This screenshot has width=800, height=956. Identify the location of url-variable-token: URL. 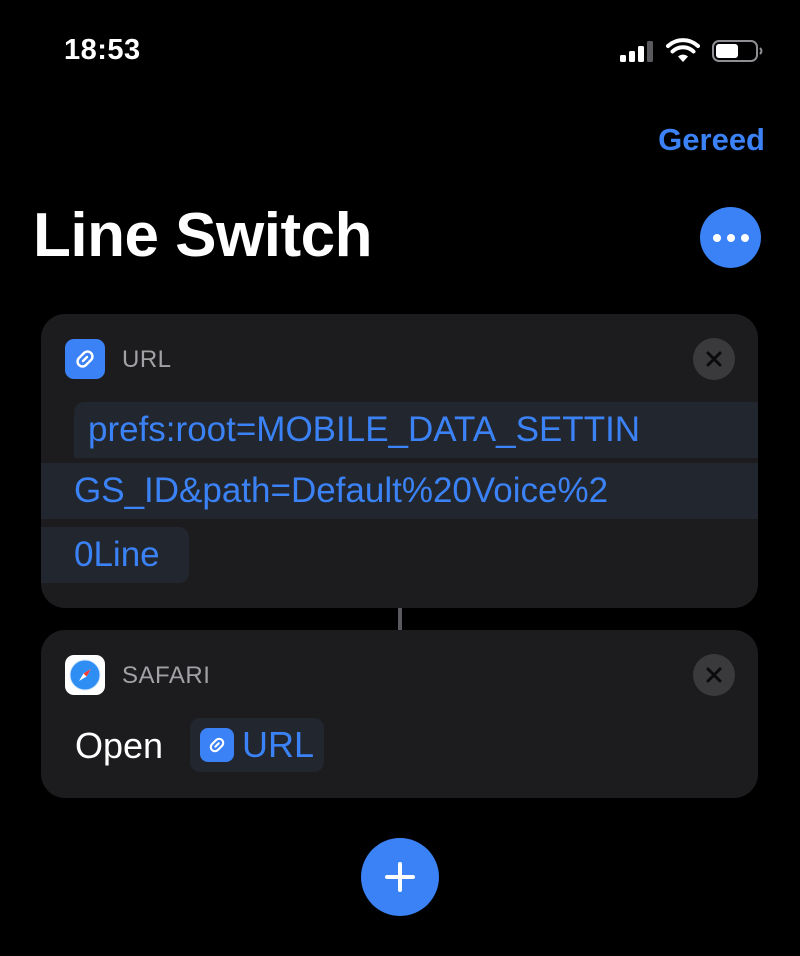
(257, 745).